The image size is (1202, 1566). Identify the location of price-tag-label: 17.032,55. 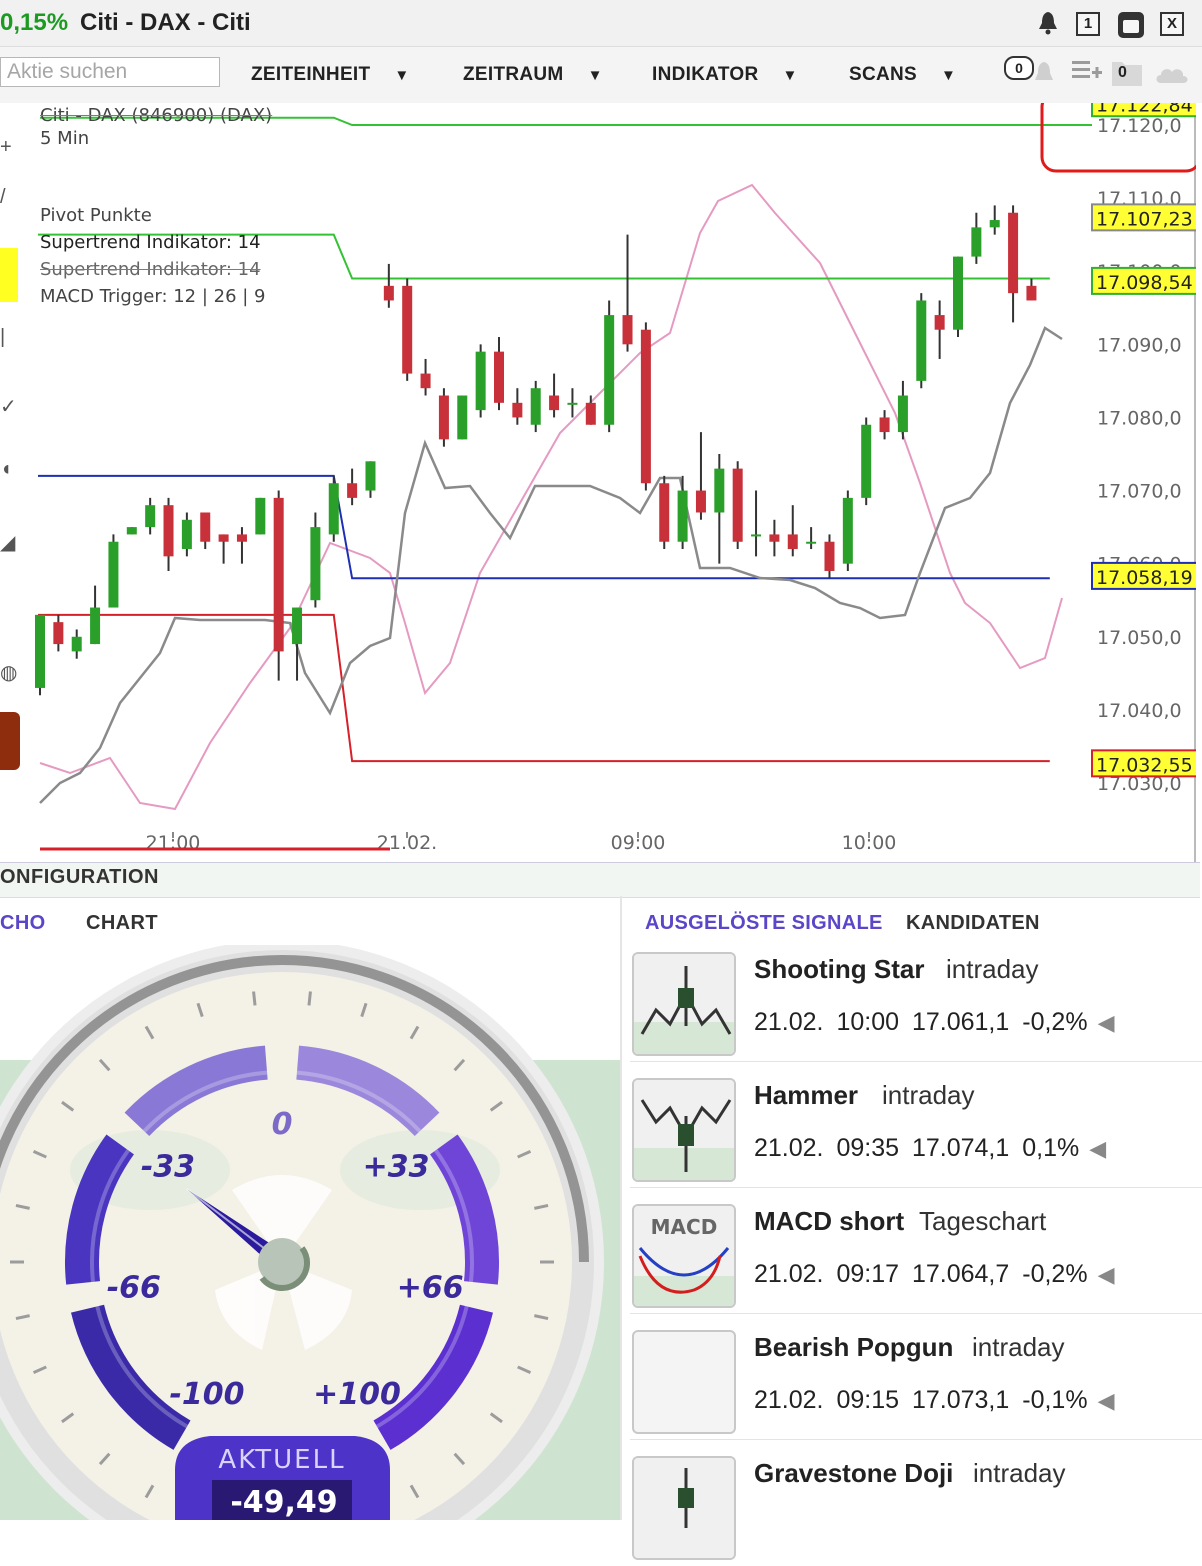
(1144, 765).